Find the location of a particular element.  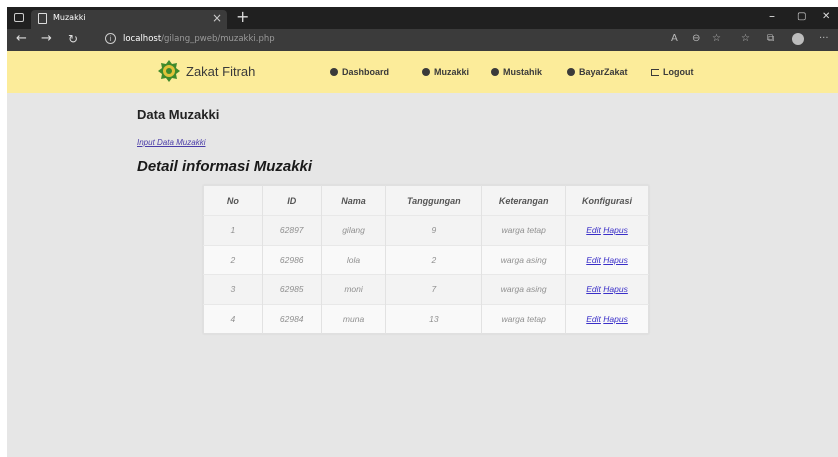

cell-id: 62986 is located at coordinates (292, 259).